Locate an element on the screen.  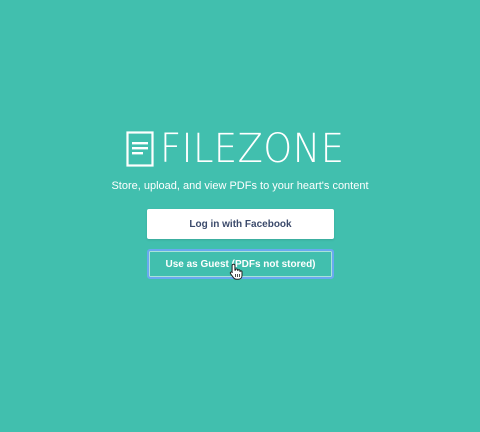
app-logo: FILEZONE is located at coordinates (243, 149).